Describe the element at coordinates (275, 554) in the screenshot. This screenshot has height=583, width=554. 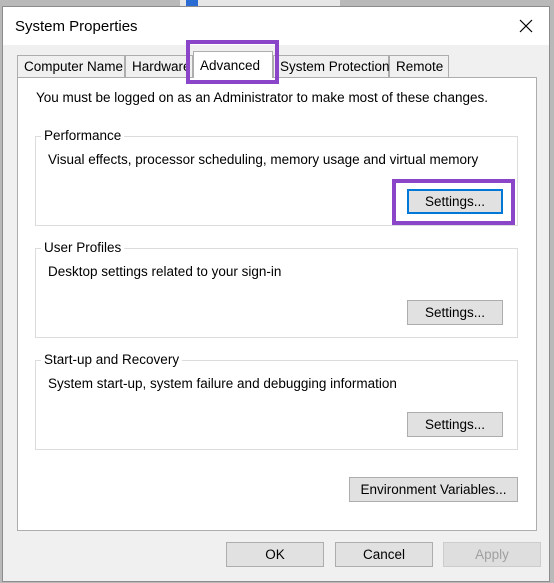
I see `ok-button: OK` at that location.